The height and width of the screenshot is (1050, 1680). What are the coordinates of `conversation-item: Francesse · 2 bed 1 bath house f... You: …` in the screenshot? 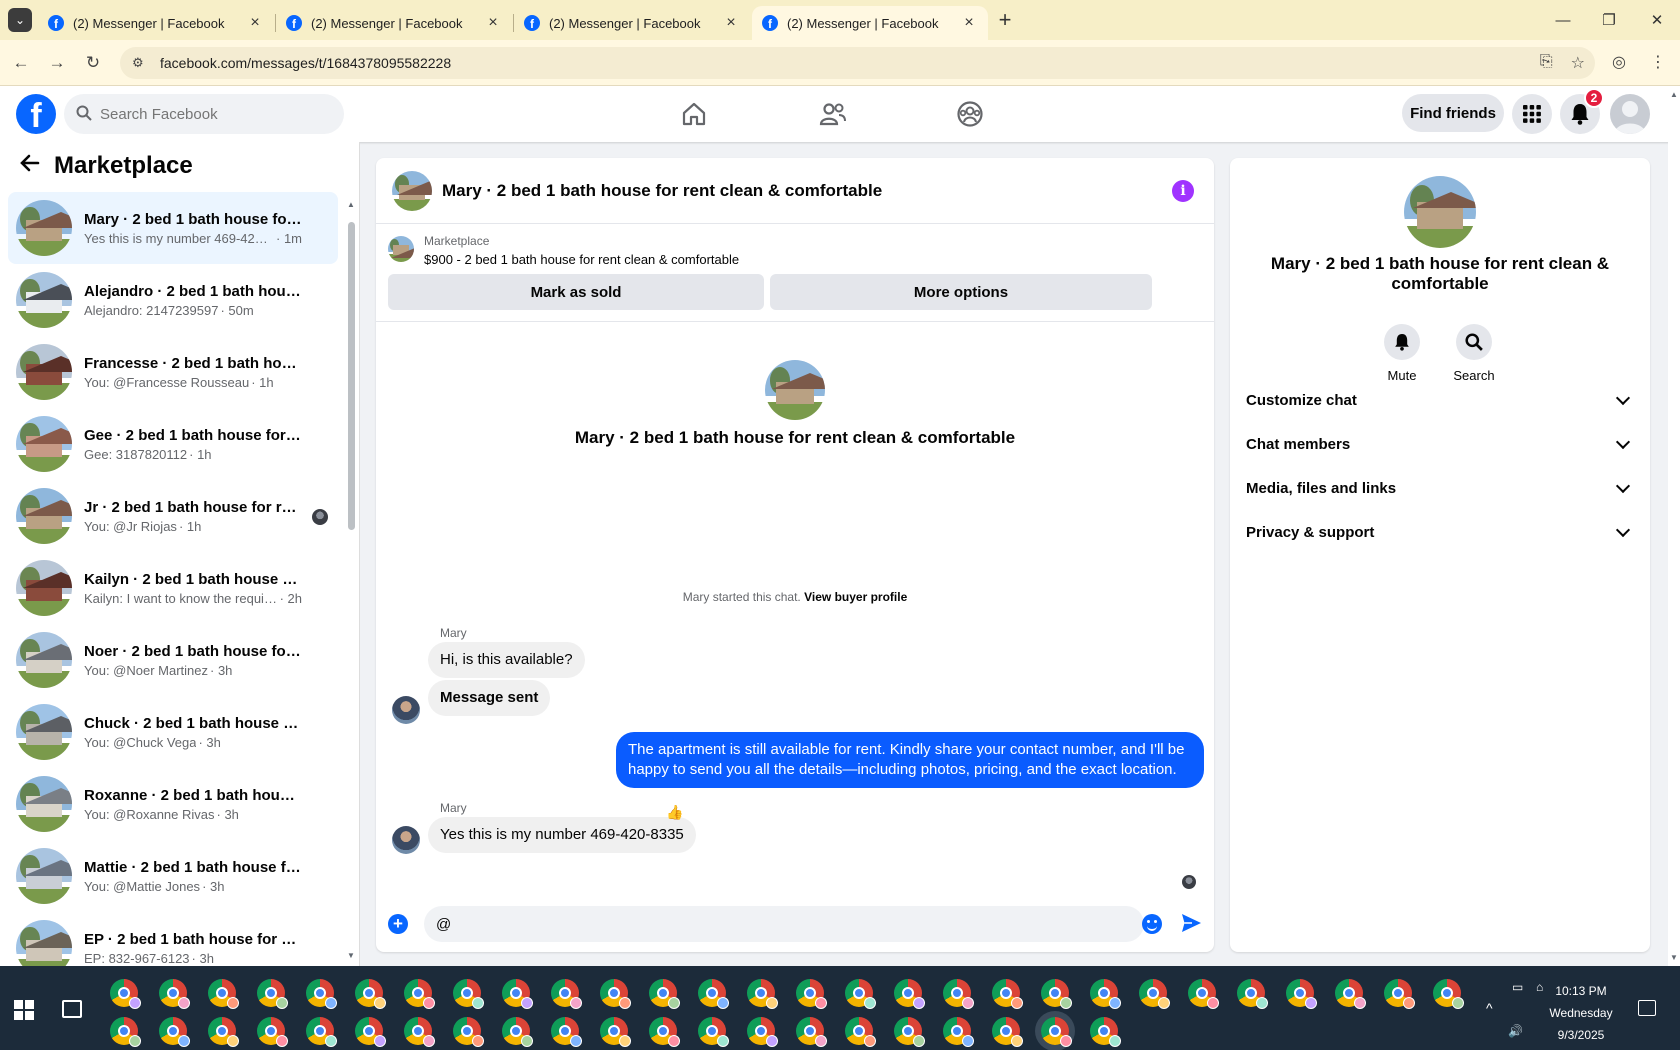 It's located at (173, 372).